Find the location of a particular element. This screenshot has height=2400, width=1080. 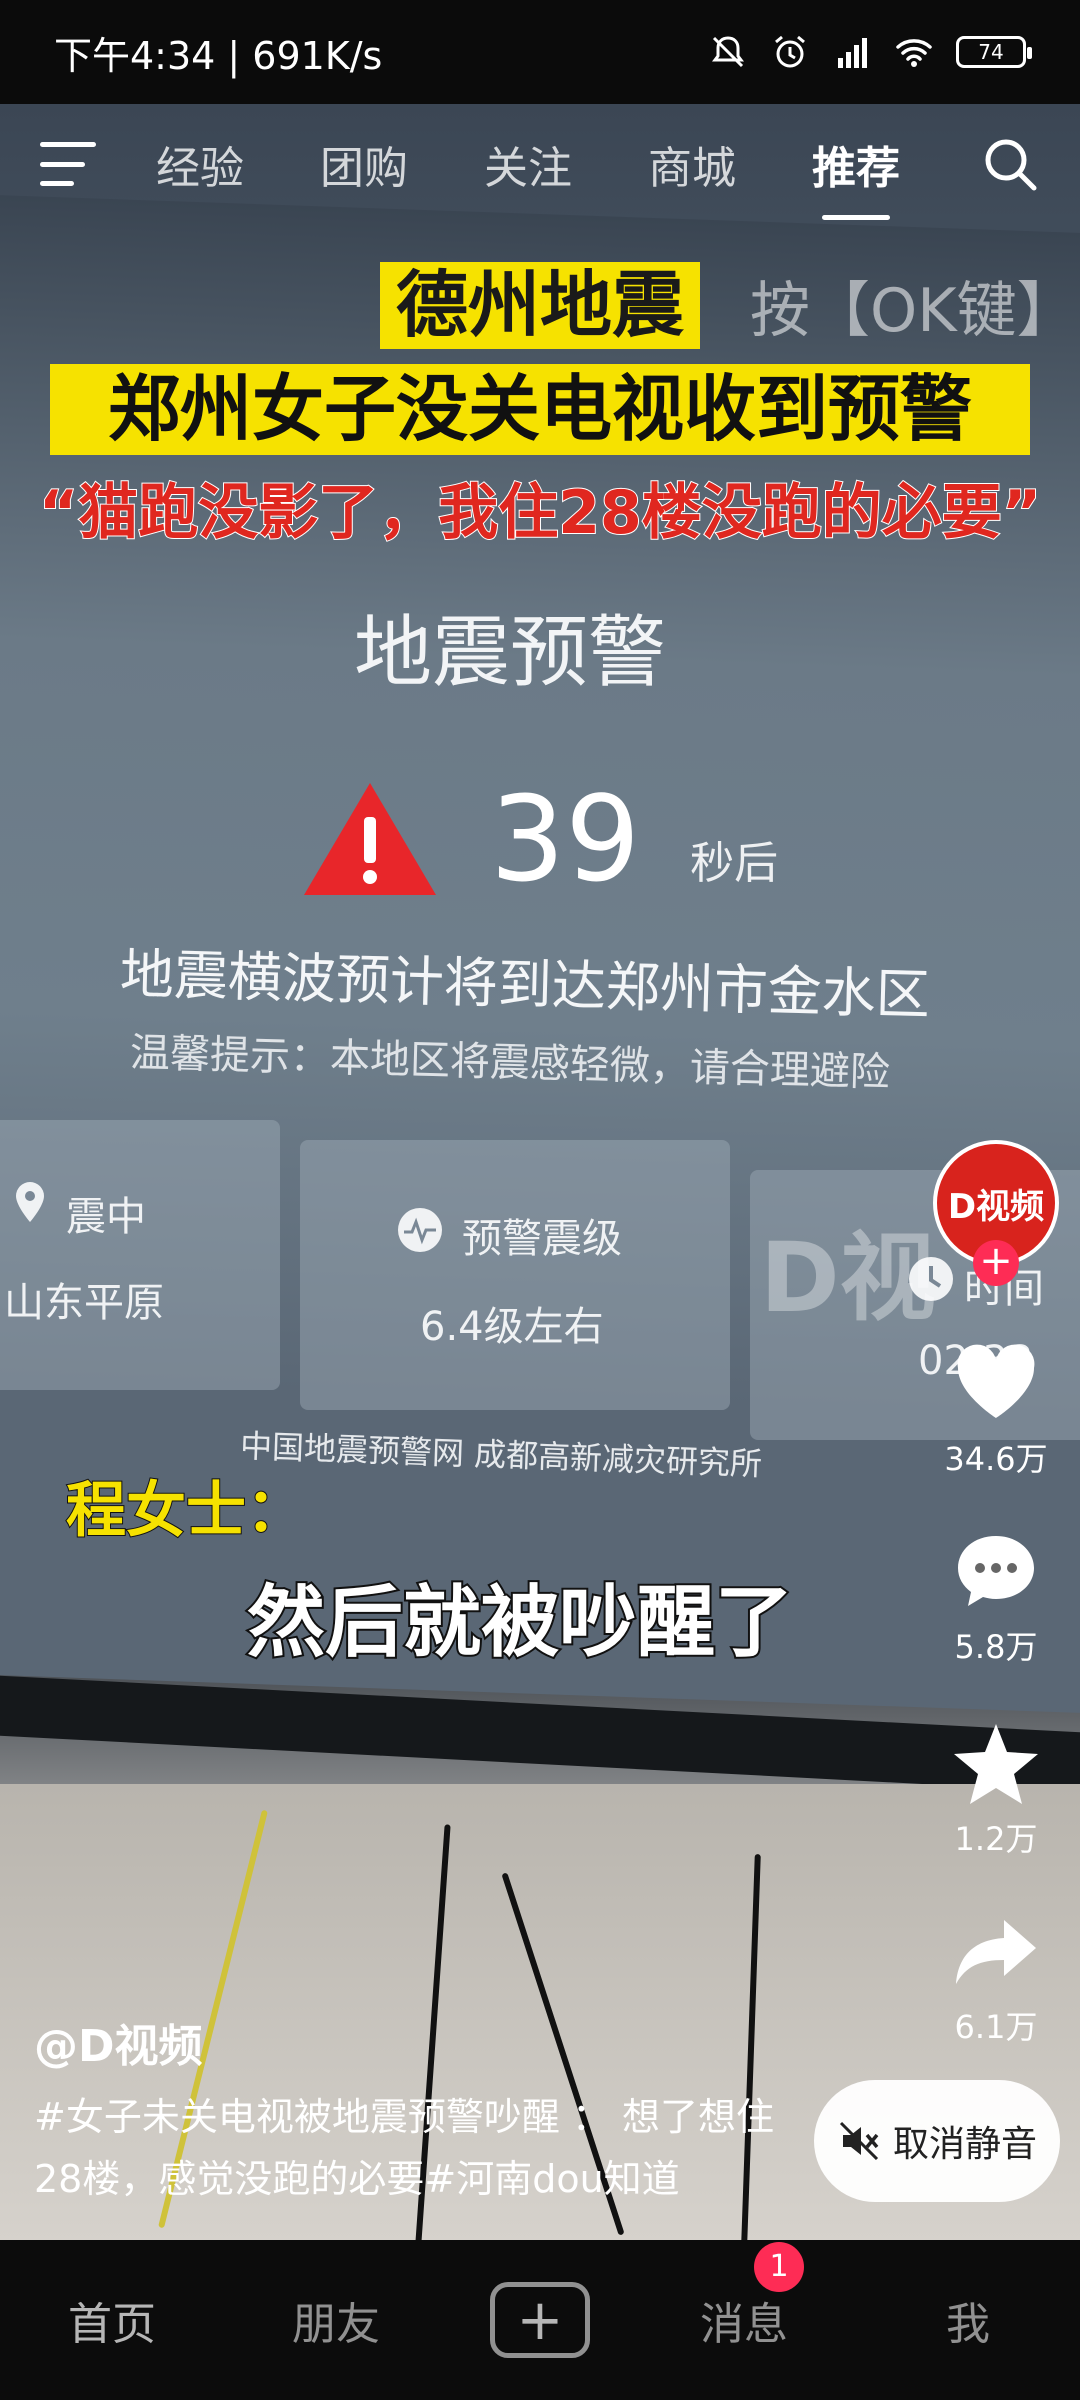

seconds-label: 秒后 is located at coordinates (734, 863).